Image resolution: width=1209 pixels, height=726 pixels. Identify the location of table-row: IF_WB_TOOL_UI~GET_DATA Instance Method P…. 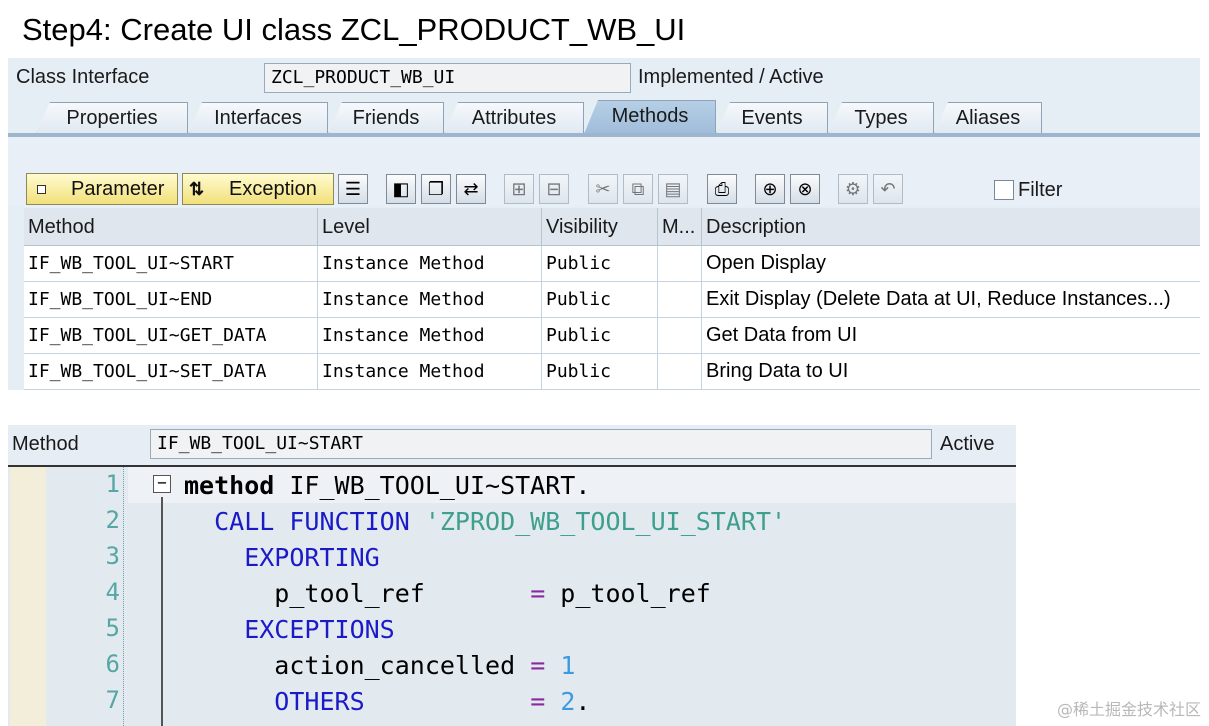
(612, 336).